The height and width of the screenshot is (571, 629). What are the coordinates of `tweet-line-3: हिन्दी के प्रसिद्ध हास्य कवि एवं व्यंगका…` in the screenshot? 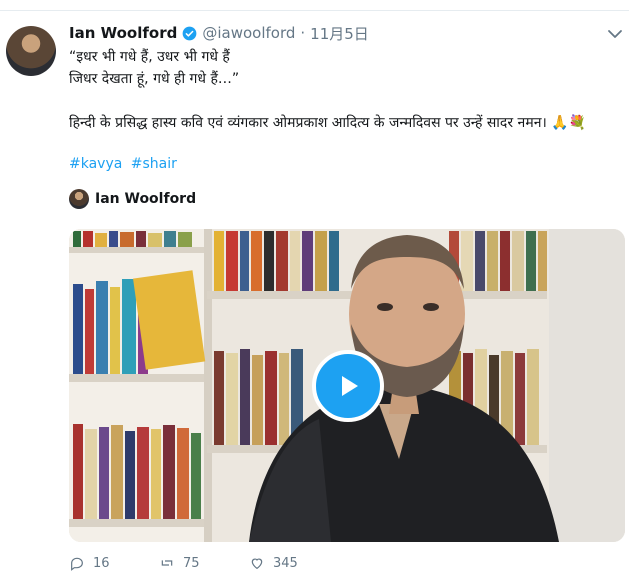 It's located at (328, 123).